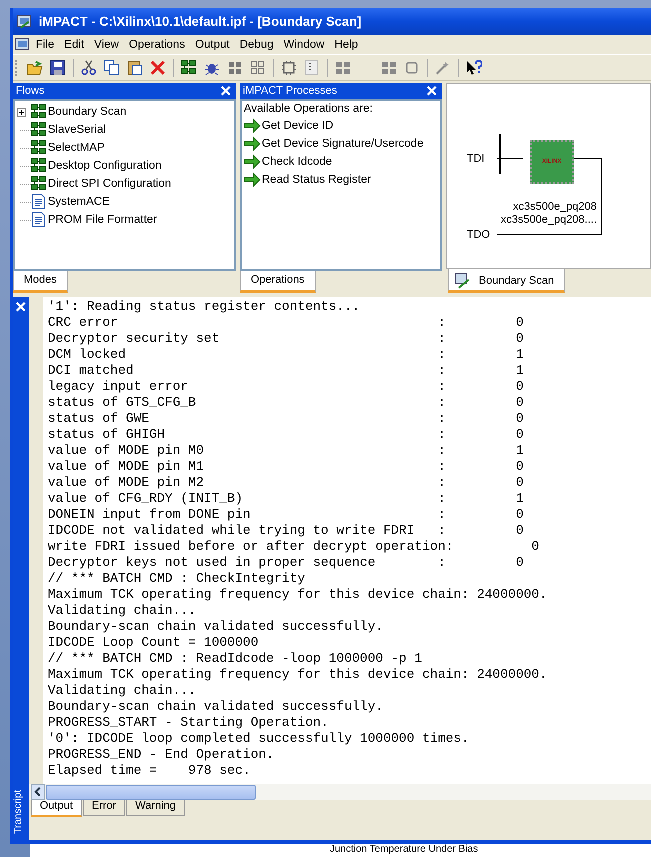 This screenshot has height=857, width=651. I want to click on operation-item: Get Device ID, so click(298, 126).